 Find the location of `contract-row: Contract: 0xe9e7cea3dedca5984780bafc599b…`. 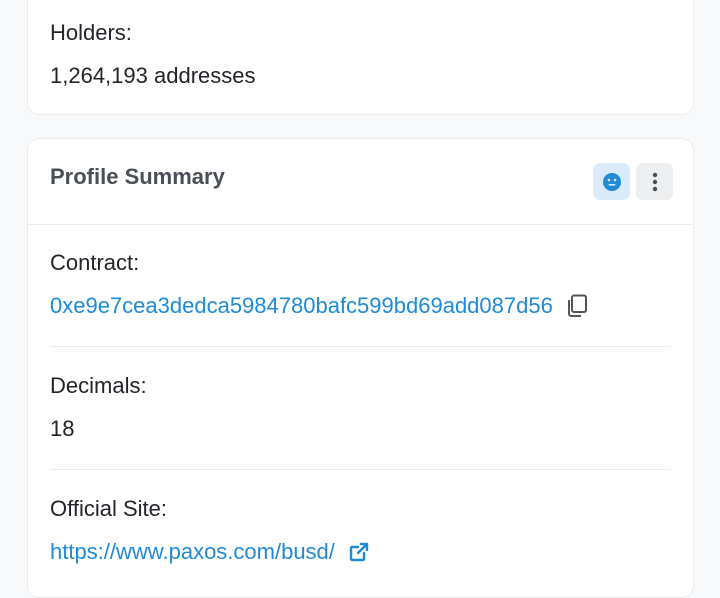

contract-row: Contract: 0xe9e7cea3dedca5984780bafc599b… is located at coordinates (360, 284).